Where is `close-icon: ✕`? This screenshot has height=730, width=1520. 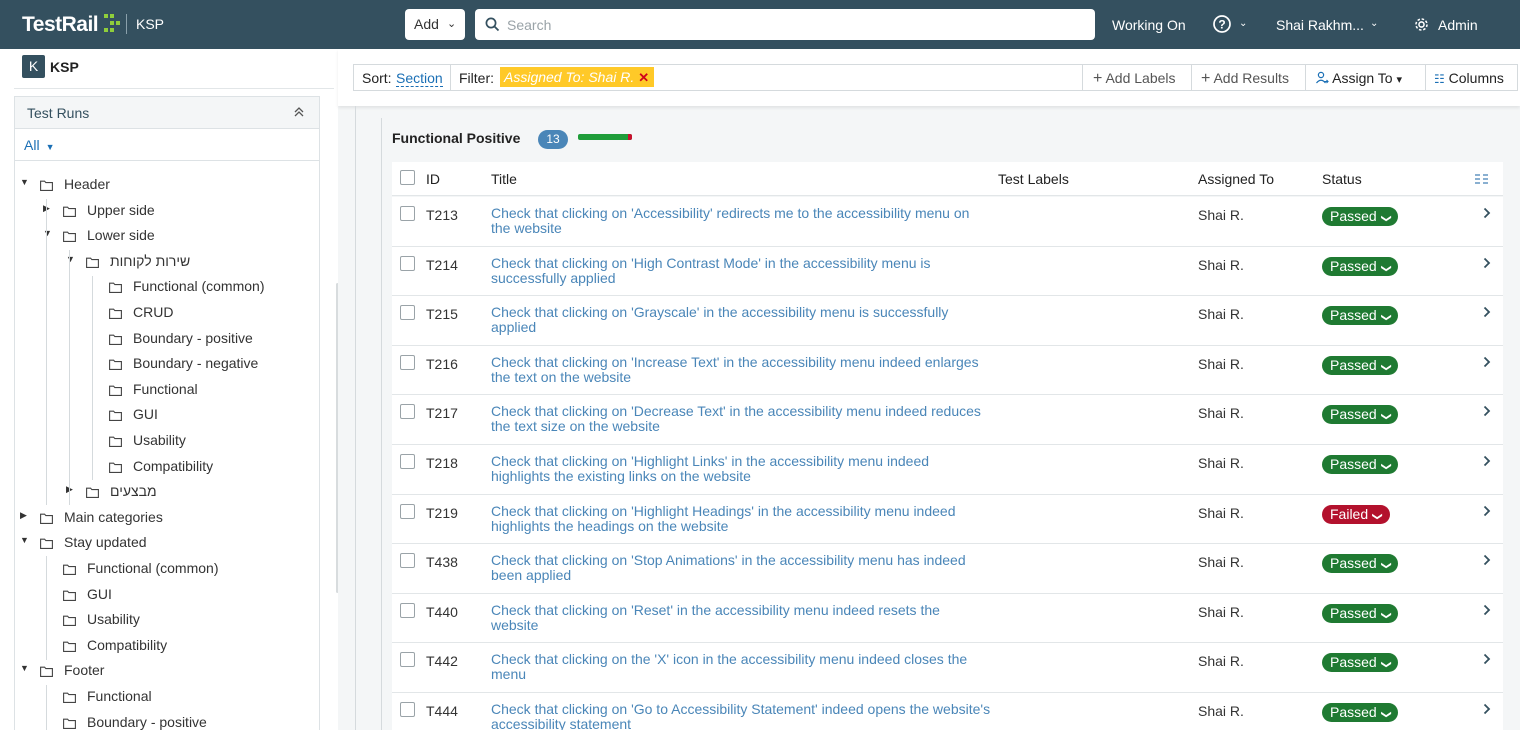
close-icon: ✕ is located at coordinates (643, 77).